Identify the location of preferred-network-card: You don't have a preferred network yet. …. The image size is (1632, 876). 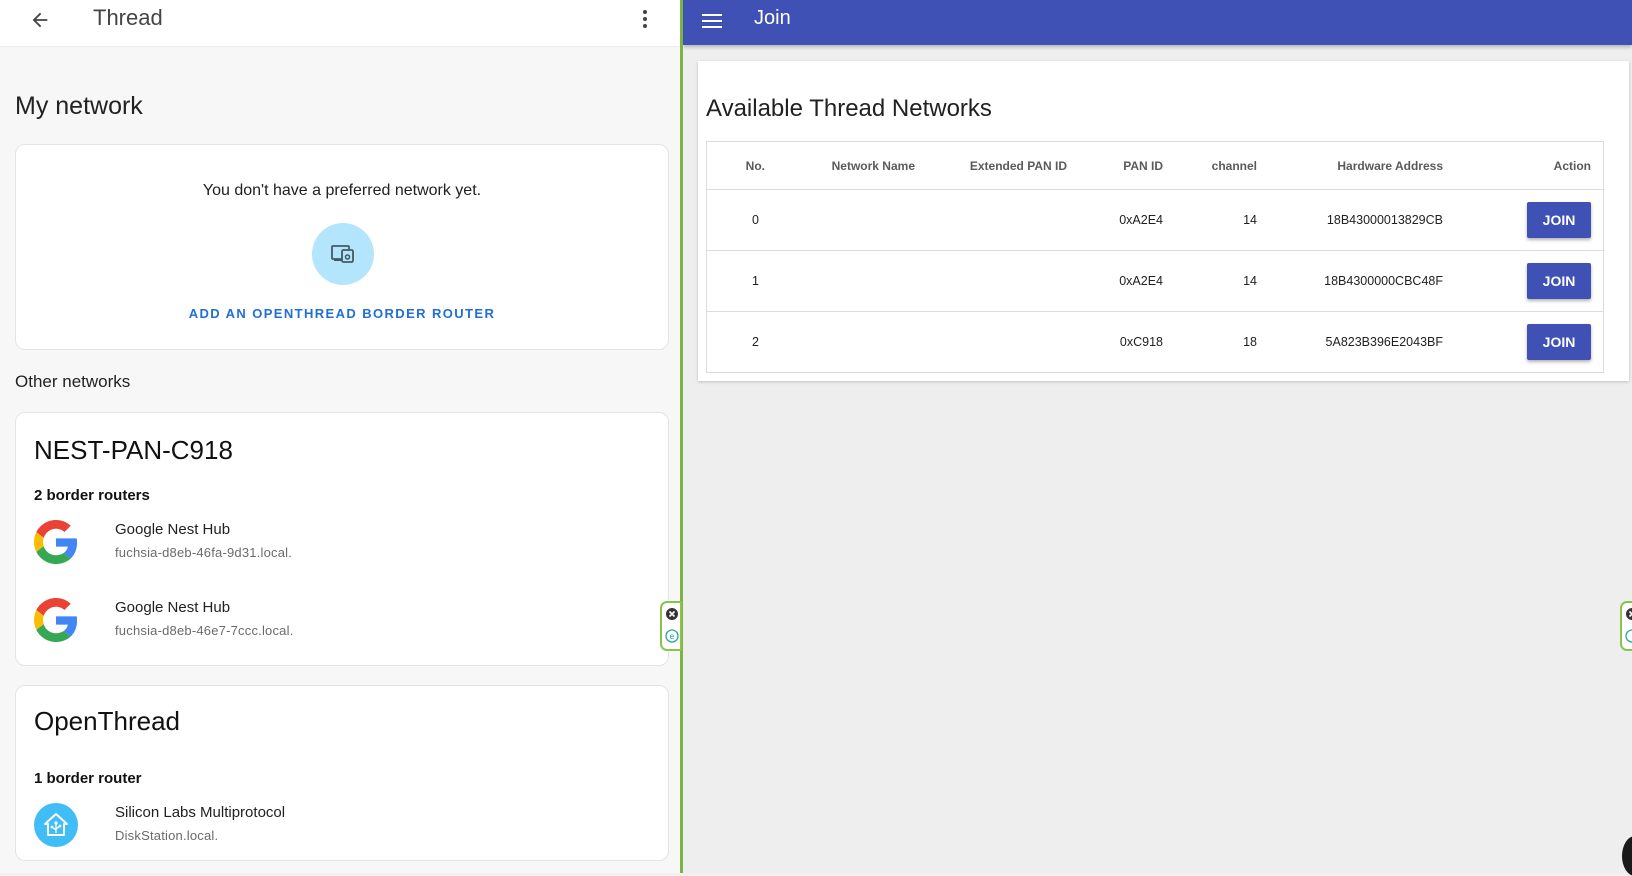
(342, 247).